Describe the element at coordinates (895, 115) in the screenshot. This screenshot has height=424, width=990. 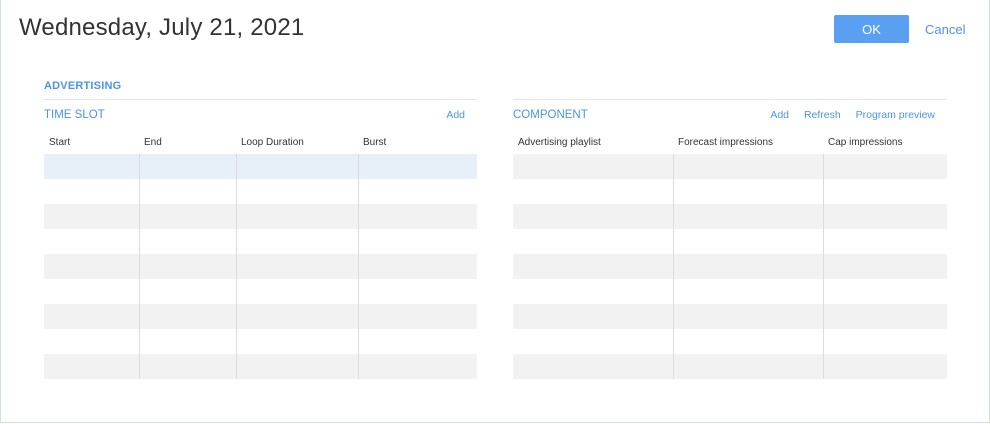
I see `program-preview-button: Program preview` at that location.